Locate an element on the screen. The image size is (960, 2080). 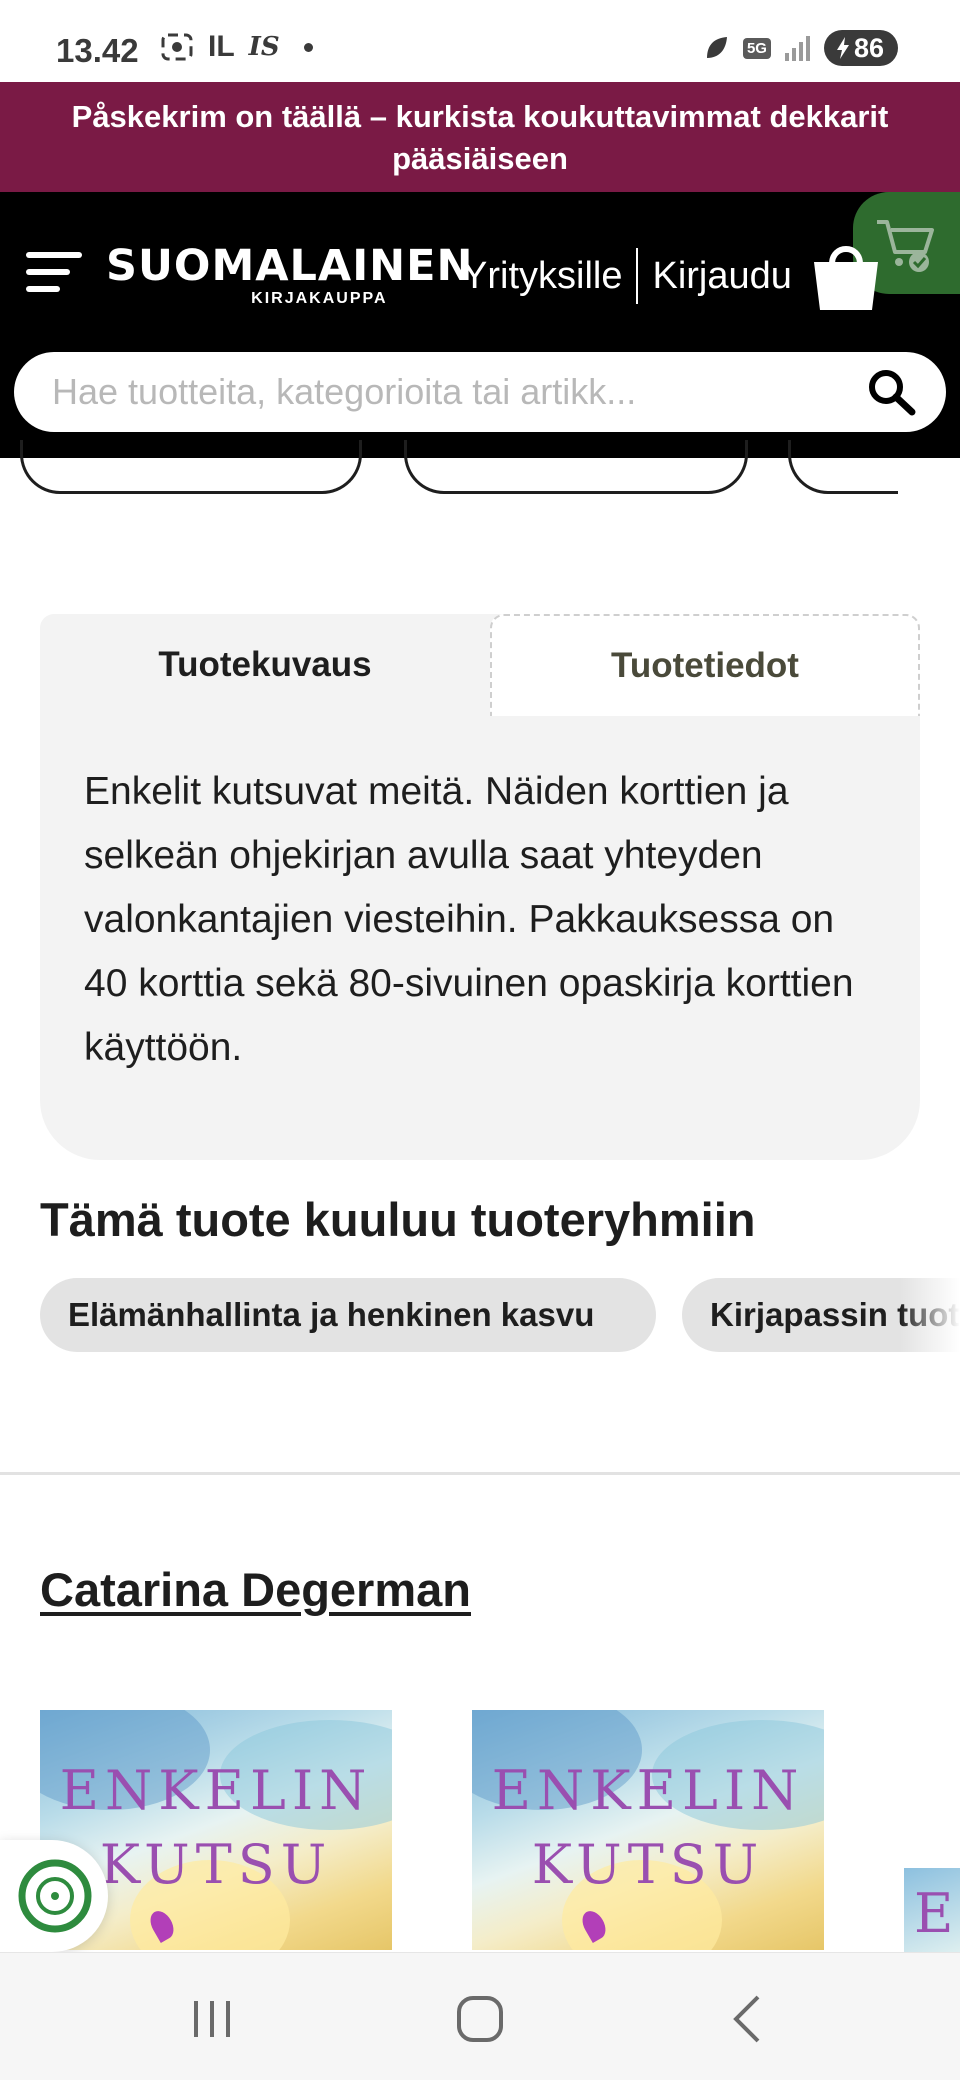
network-type: 5G is located at coordinates (756, 48).